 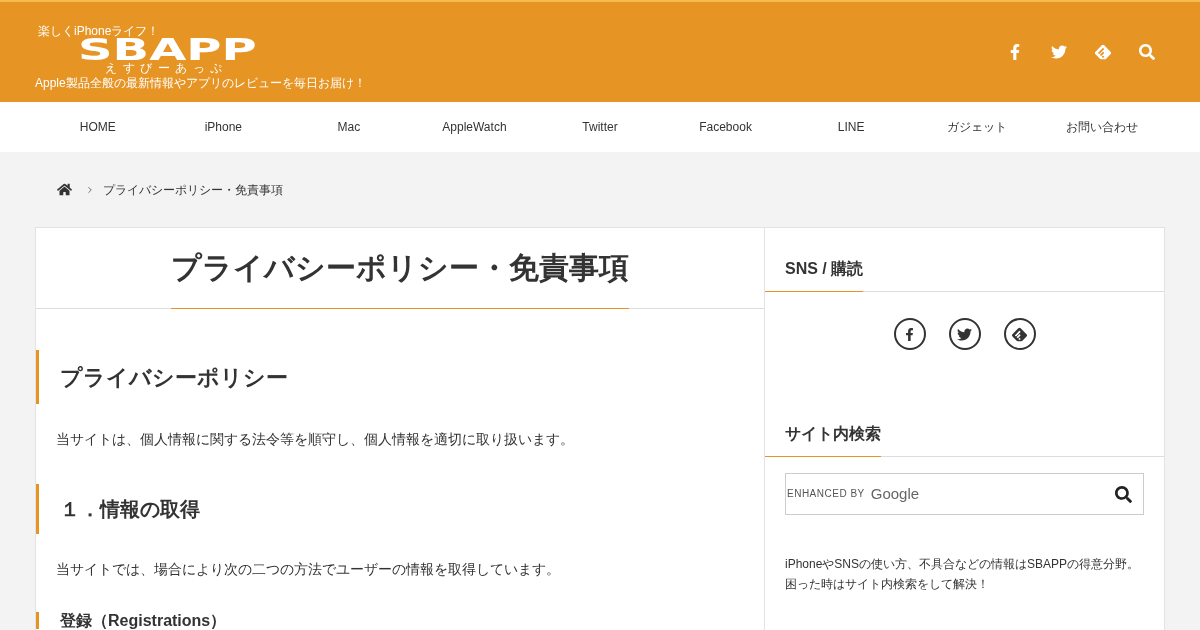 I want to click on nav-link: ガジェット, so click(x=976, y=127).